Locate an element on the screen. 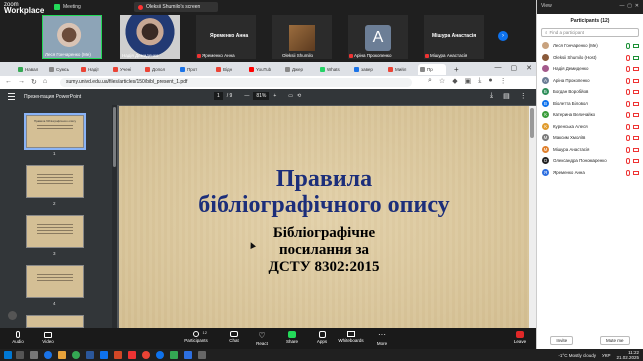 Image resolution: width=643 pixels, height=361 pixels. browser-tab: Відн is located at coordinates (229, 69).